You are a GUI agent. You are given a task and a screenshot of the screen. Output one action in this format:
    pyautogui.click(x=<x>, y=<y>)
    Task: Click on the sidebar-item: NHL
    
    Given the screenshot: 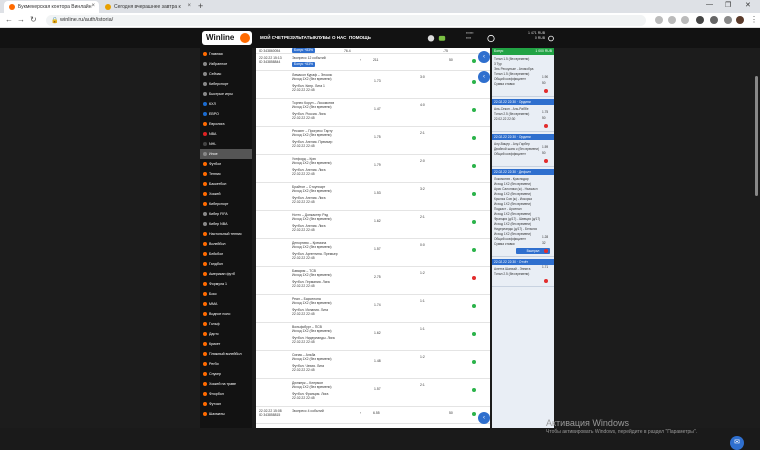 What is the action you would take?
    pyautogui.click(x=226, y=144)
    